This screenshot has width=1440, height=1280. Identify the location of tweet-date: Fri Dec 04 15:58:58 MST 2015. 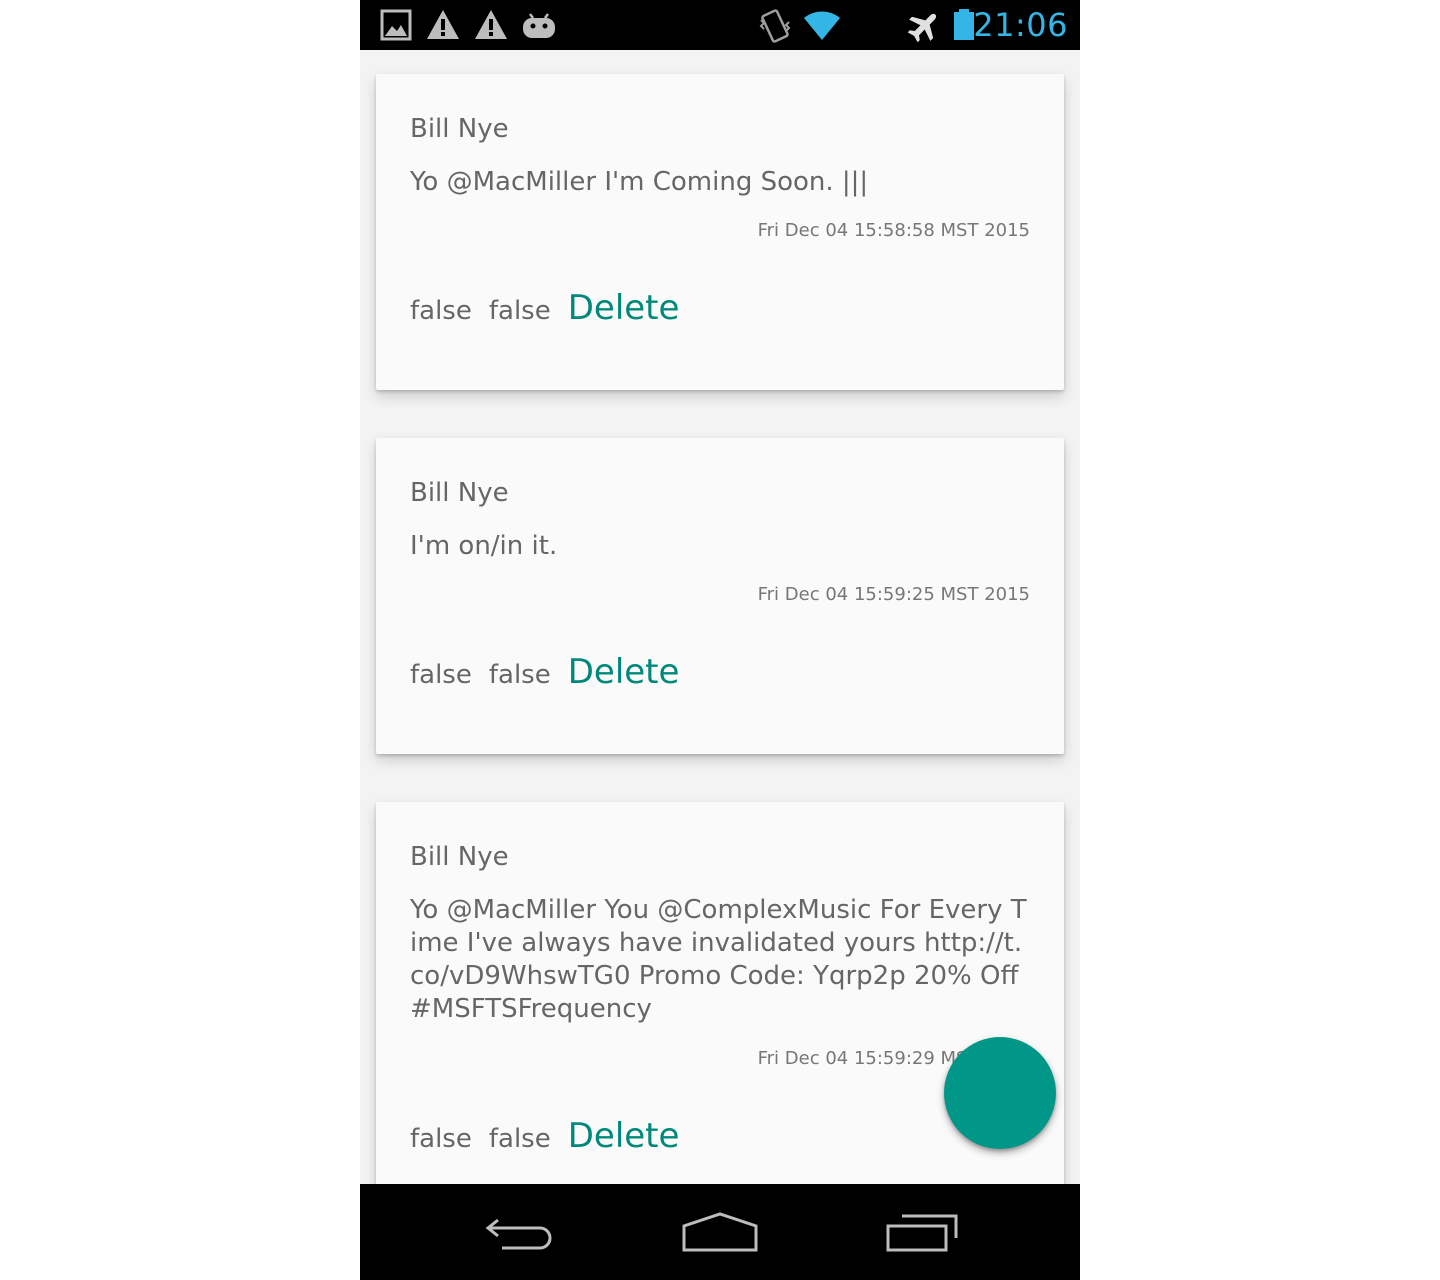
(893, 230).